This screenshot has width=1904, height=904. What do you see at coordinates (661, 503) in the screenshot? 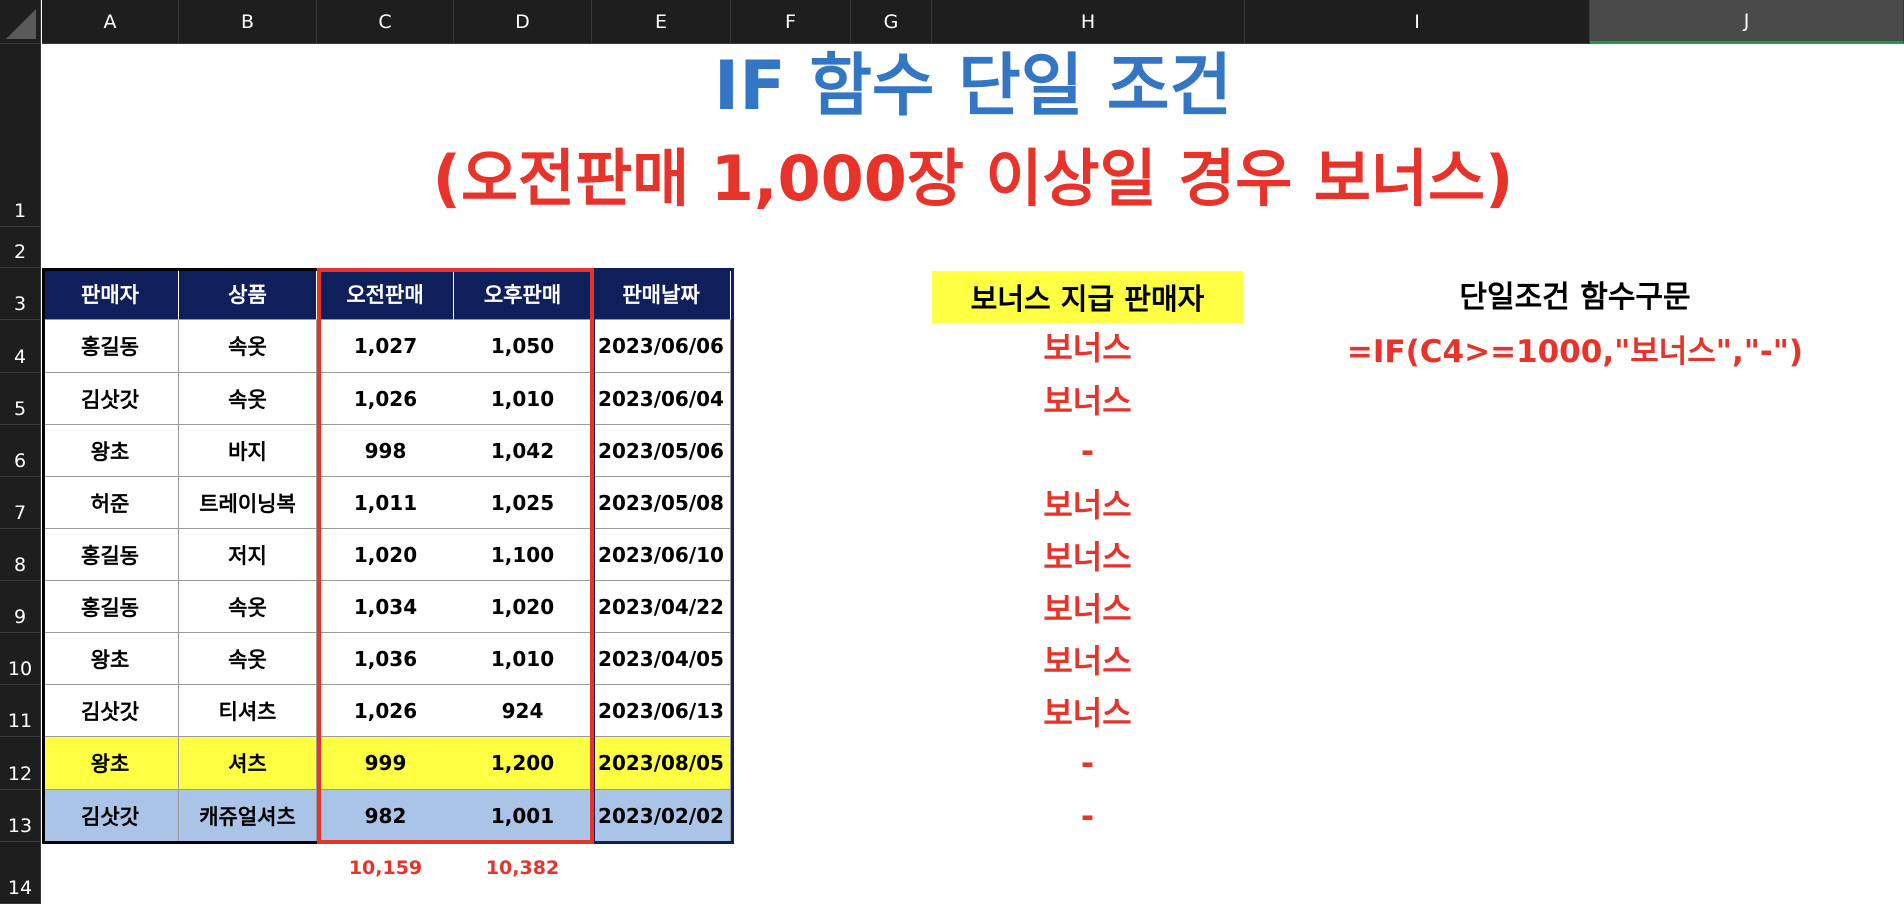
I see `table-cell-sale-date: 2023/05/08` at bounding box center [661, 503].